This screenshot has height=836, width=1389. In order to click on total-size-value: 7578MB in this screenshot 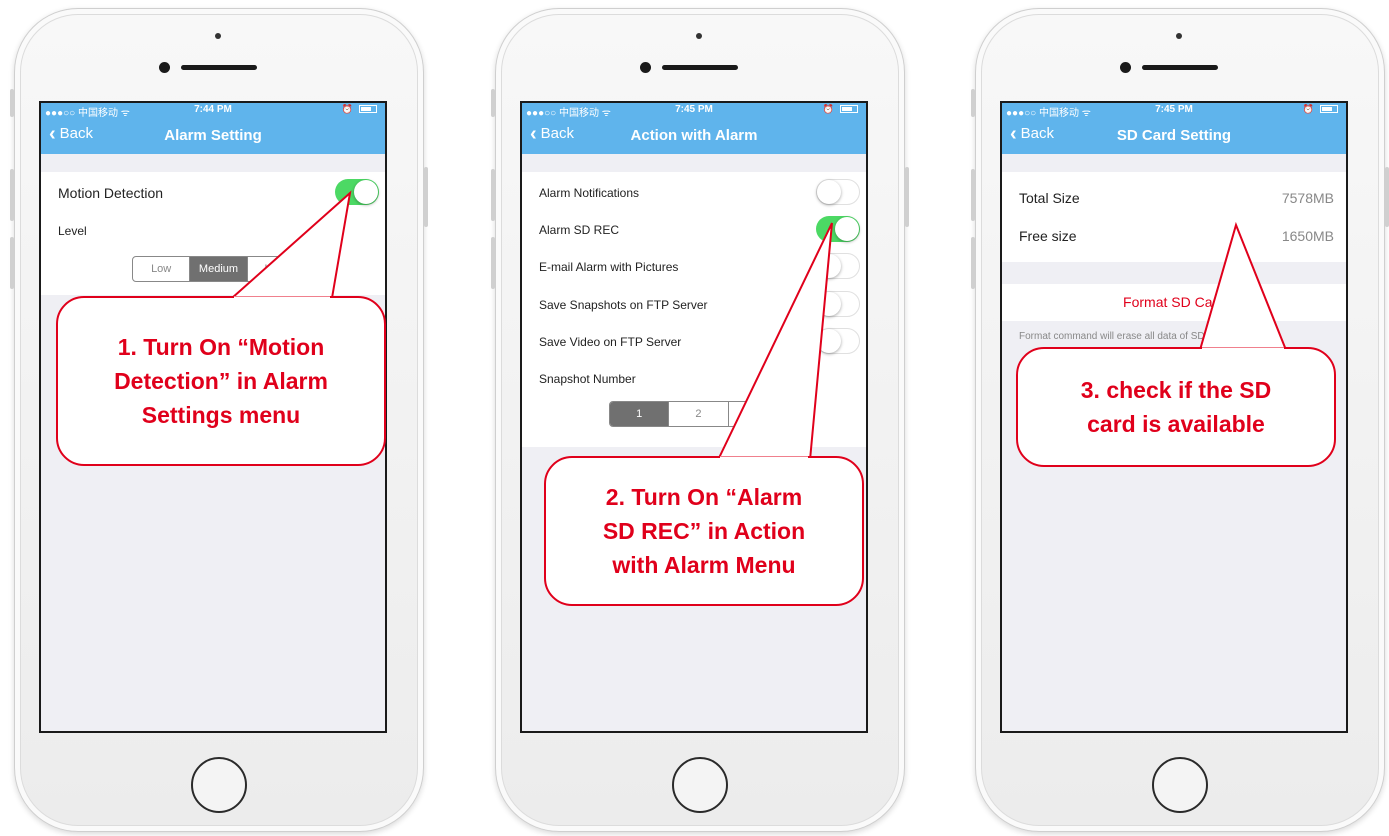, I will do `click(1307, 198)`.